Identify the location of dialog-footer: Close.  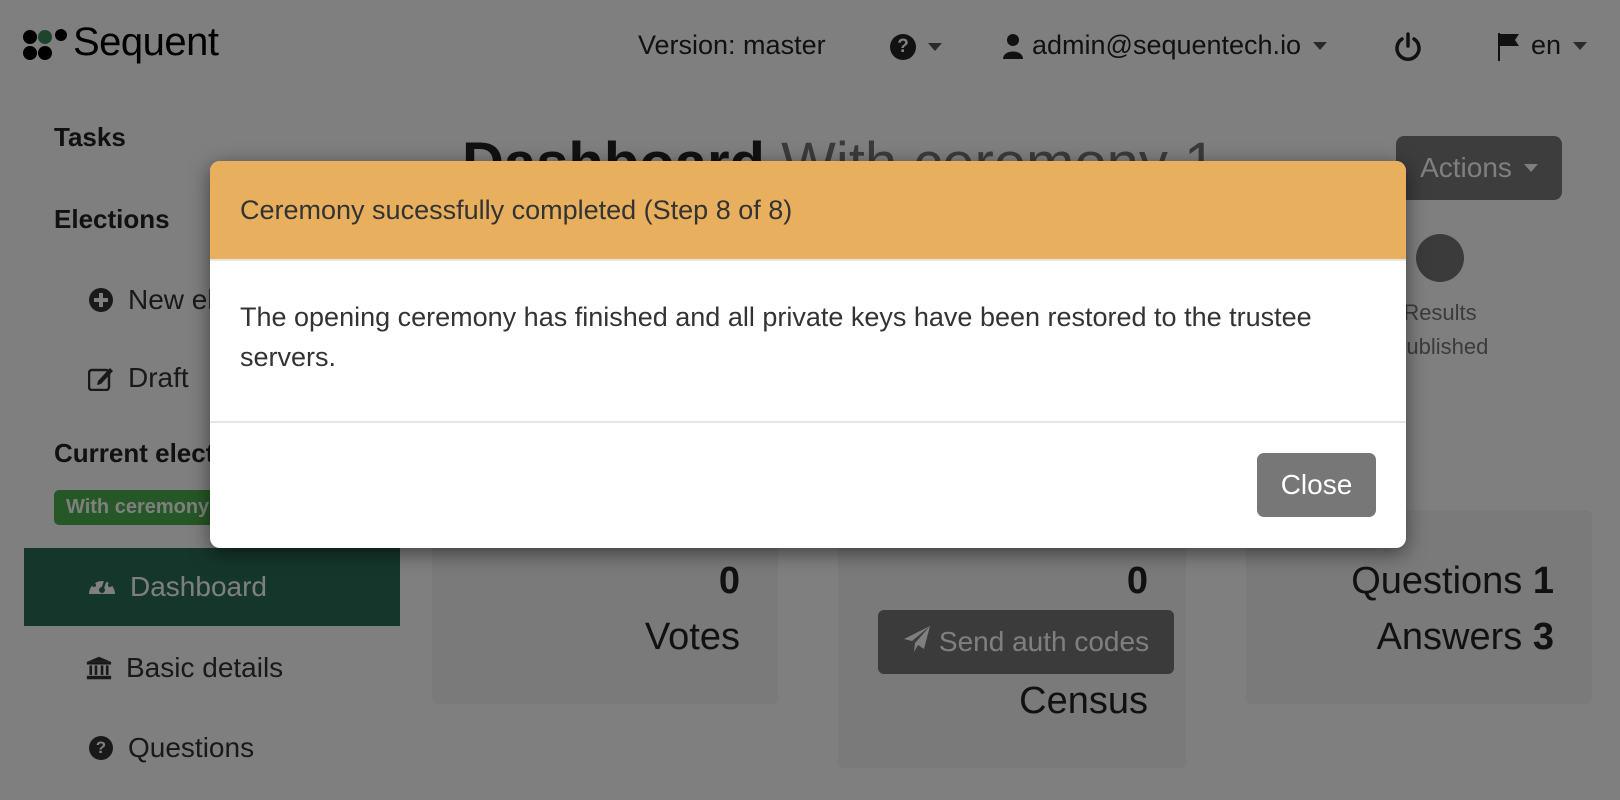
(808, 485).